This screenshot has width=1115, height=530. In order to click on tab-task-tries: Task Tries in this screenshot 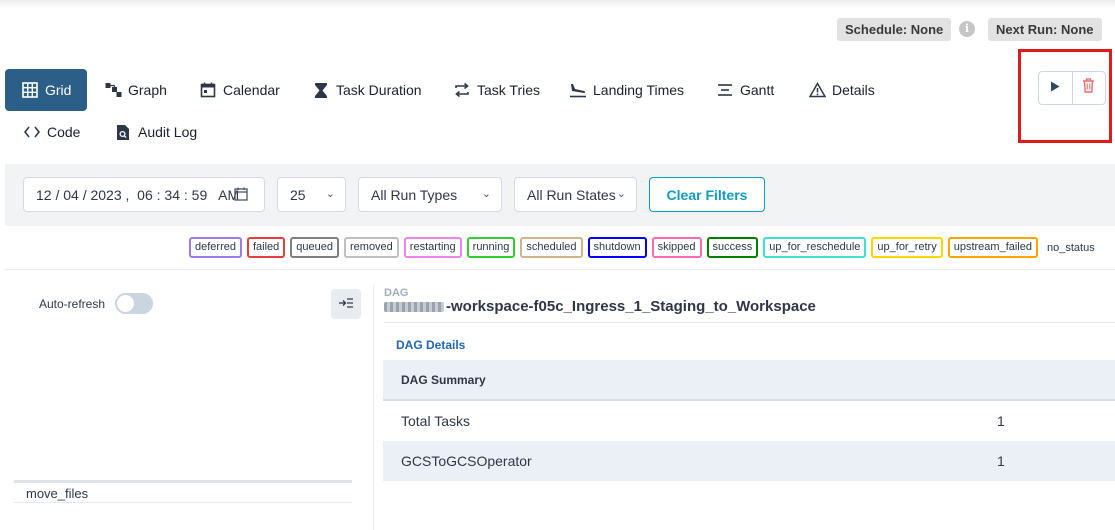, I will do `click(496, 90)`.